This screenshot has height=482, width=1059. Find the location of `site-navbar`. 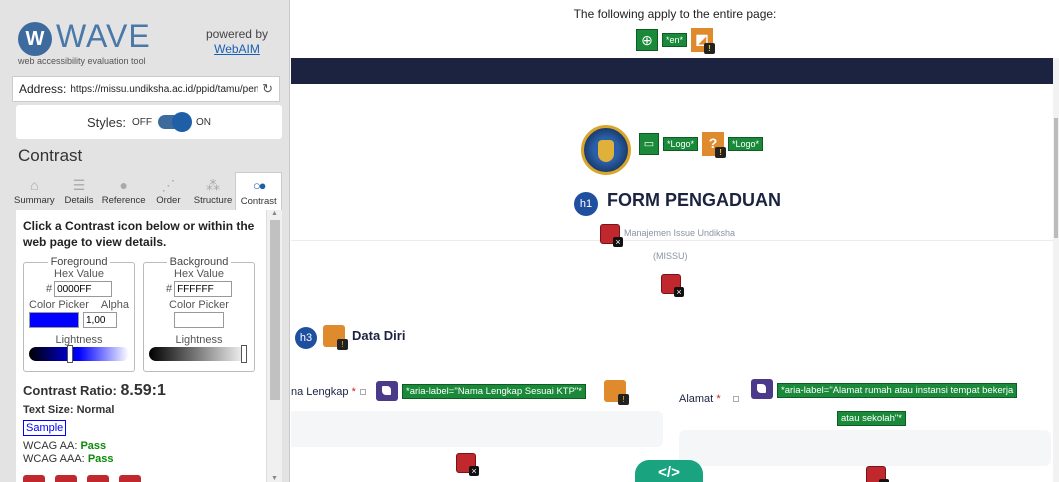

site-navbar is located at coordinates (672, 71).